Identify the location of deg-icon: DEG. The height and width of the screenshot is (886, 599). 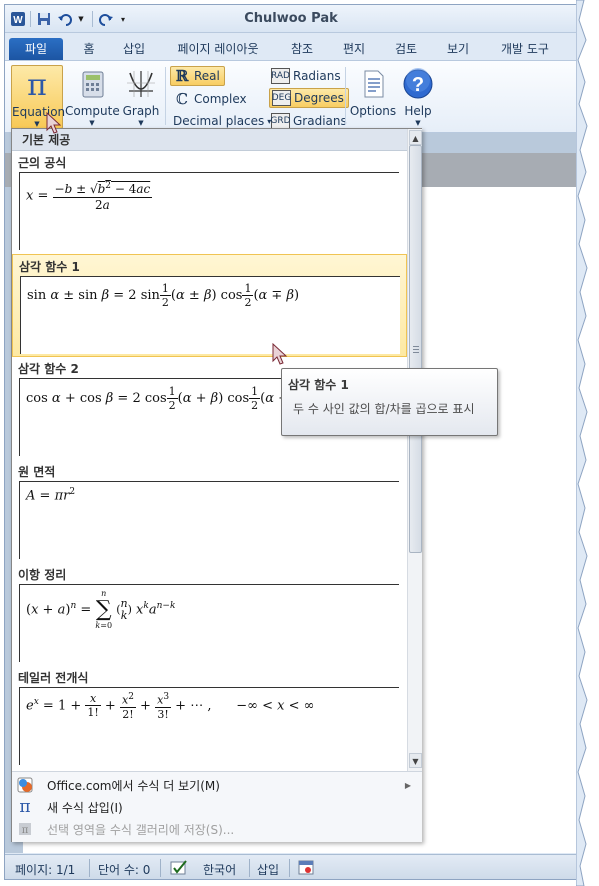
(281, 98).